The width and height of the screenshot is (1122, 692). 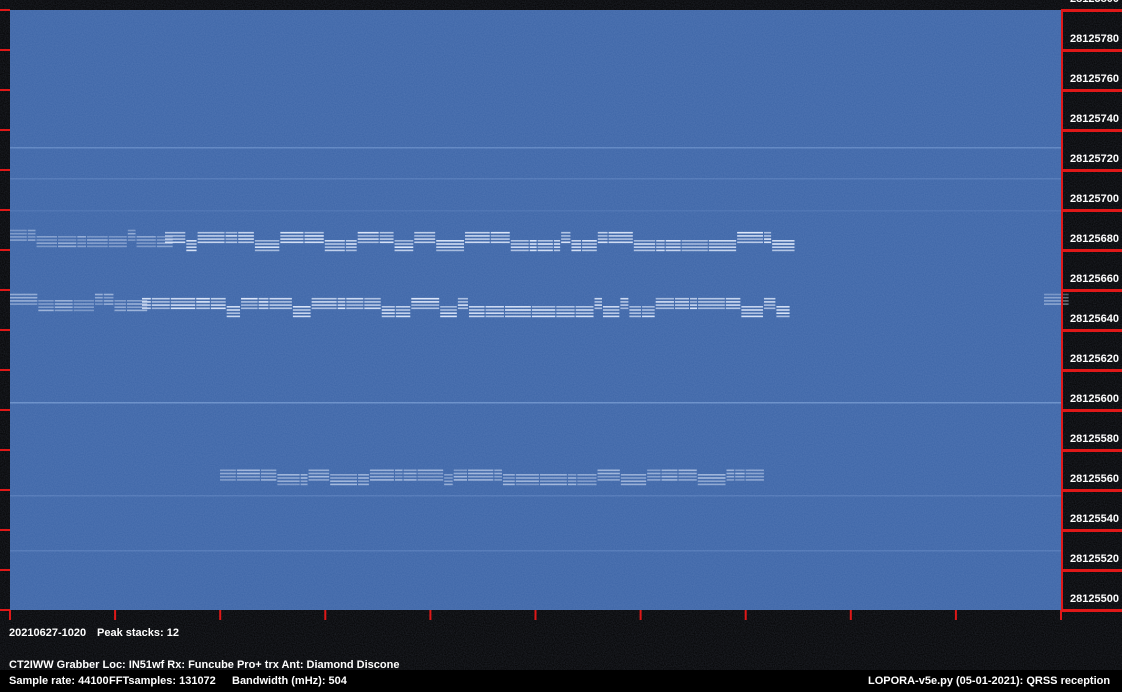 I want to click on frequency-label: 28125760, so click(x=1094, y=79).